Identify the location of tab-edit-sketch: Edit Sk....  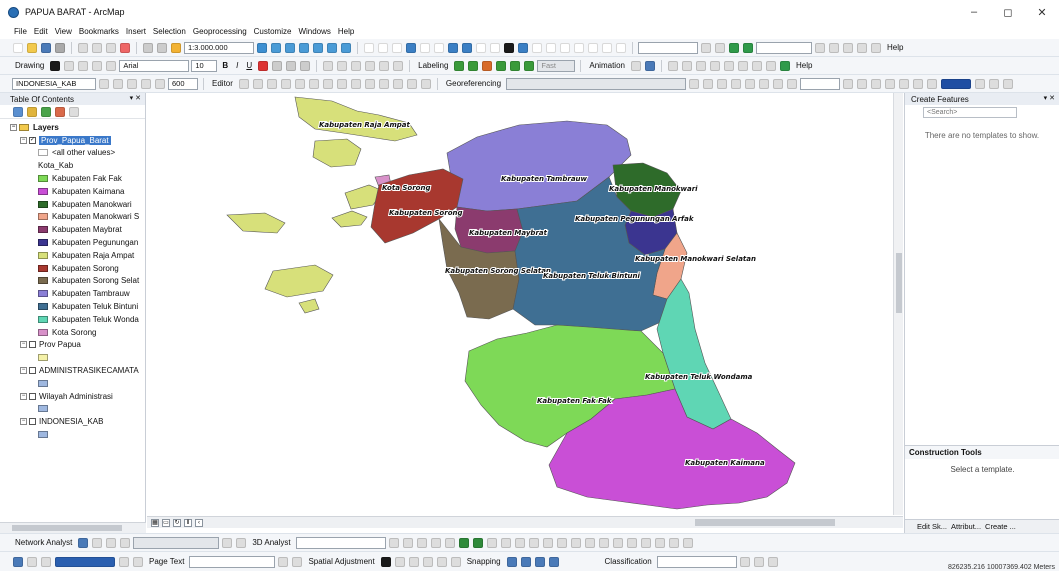
(932, 526).